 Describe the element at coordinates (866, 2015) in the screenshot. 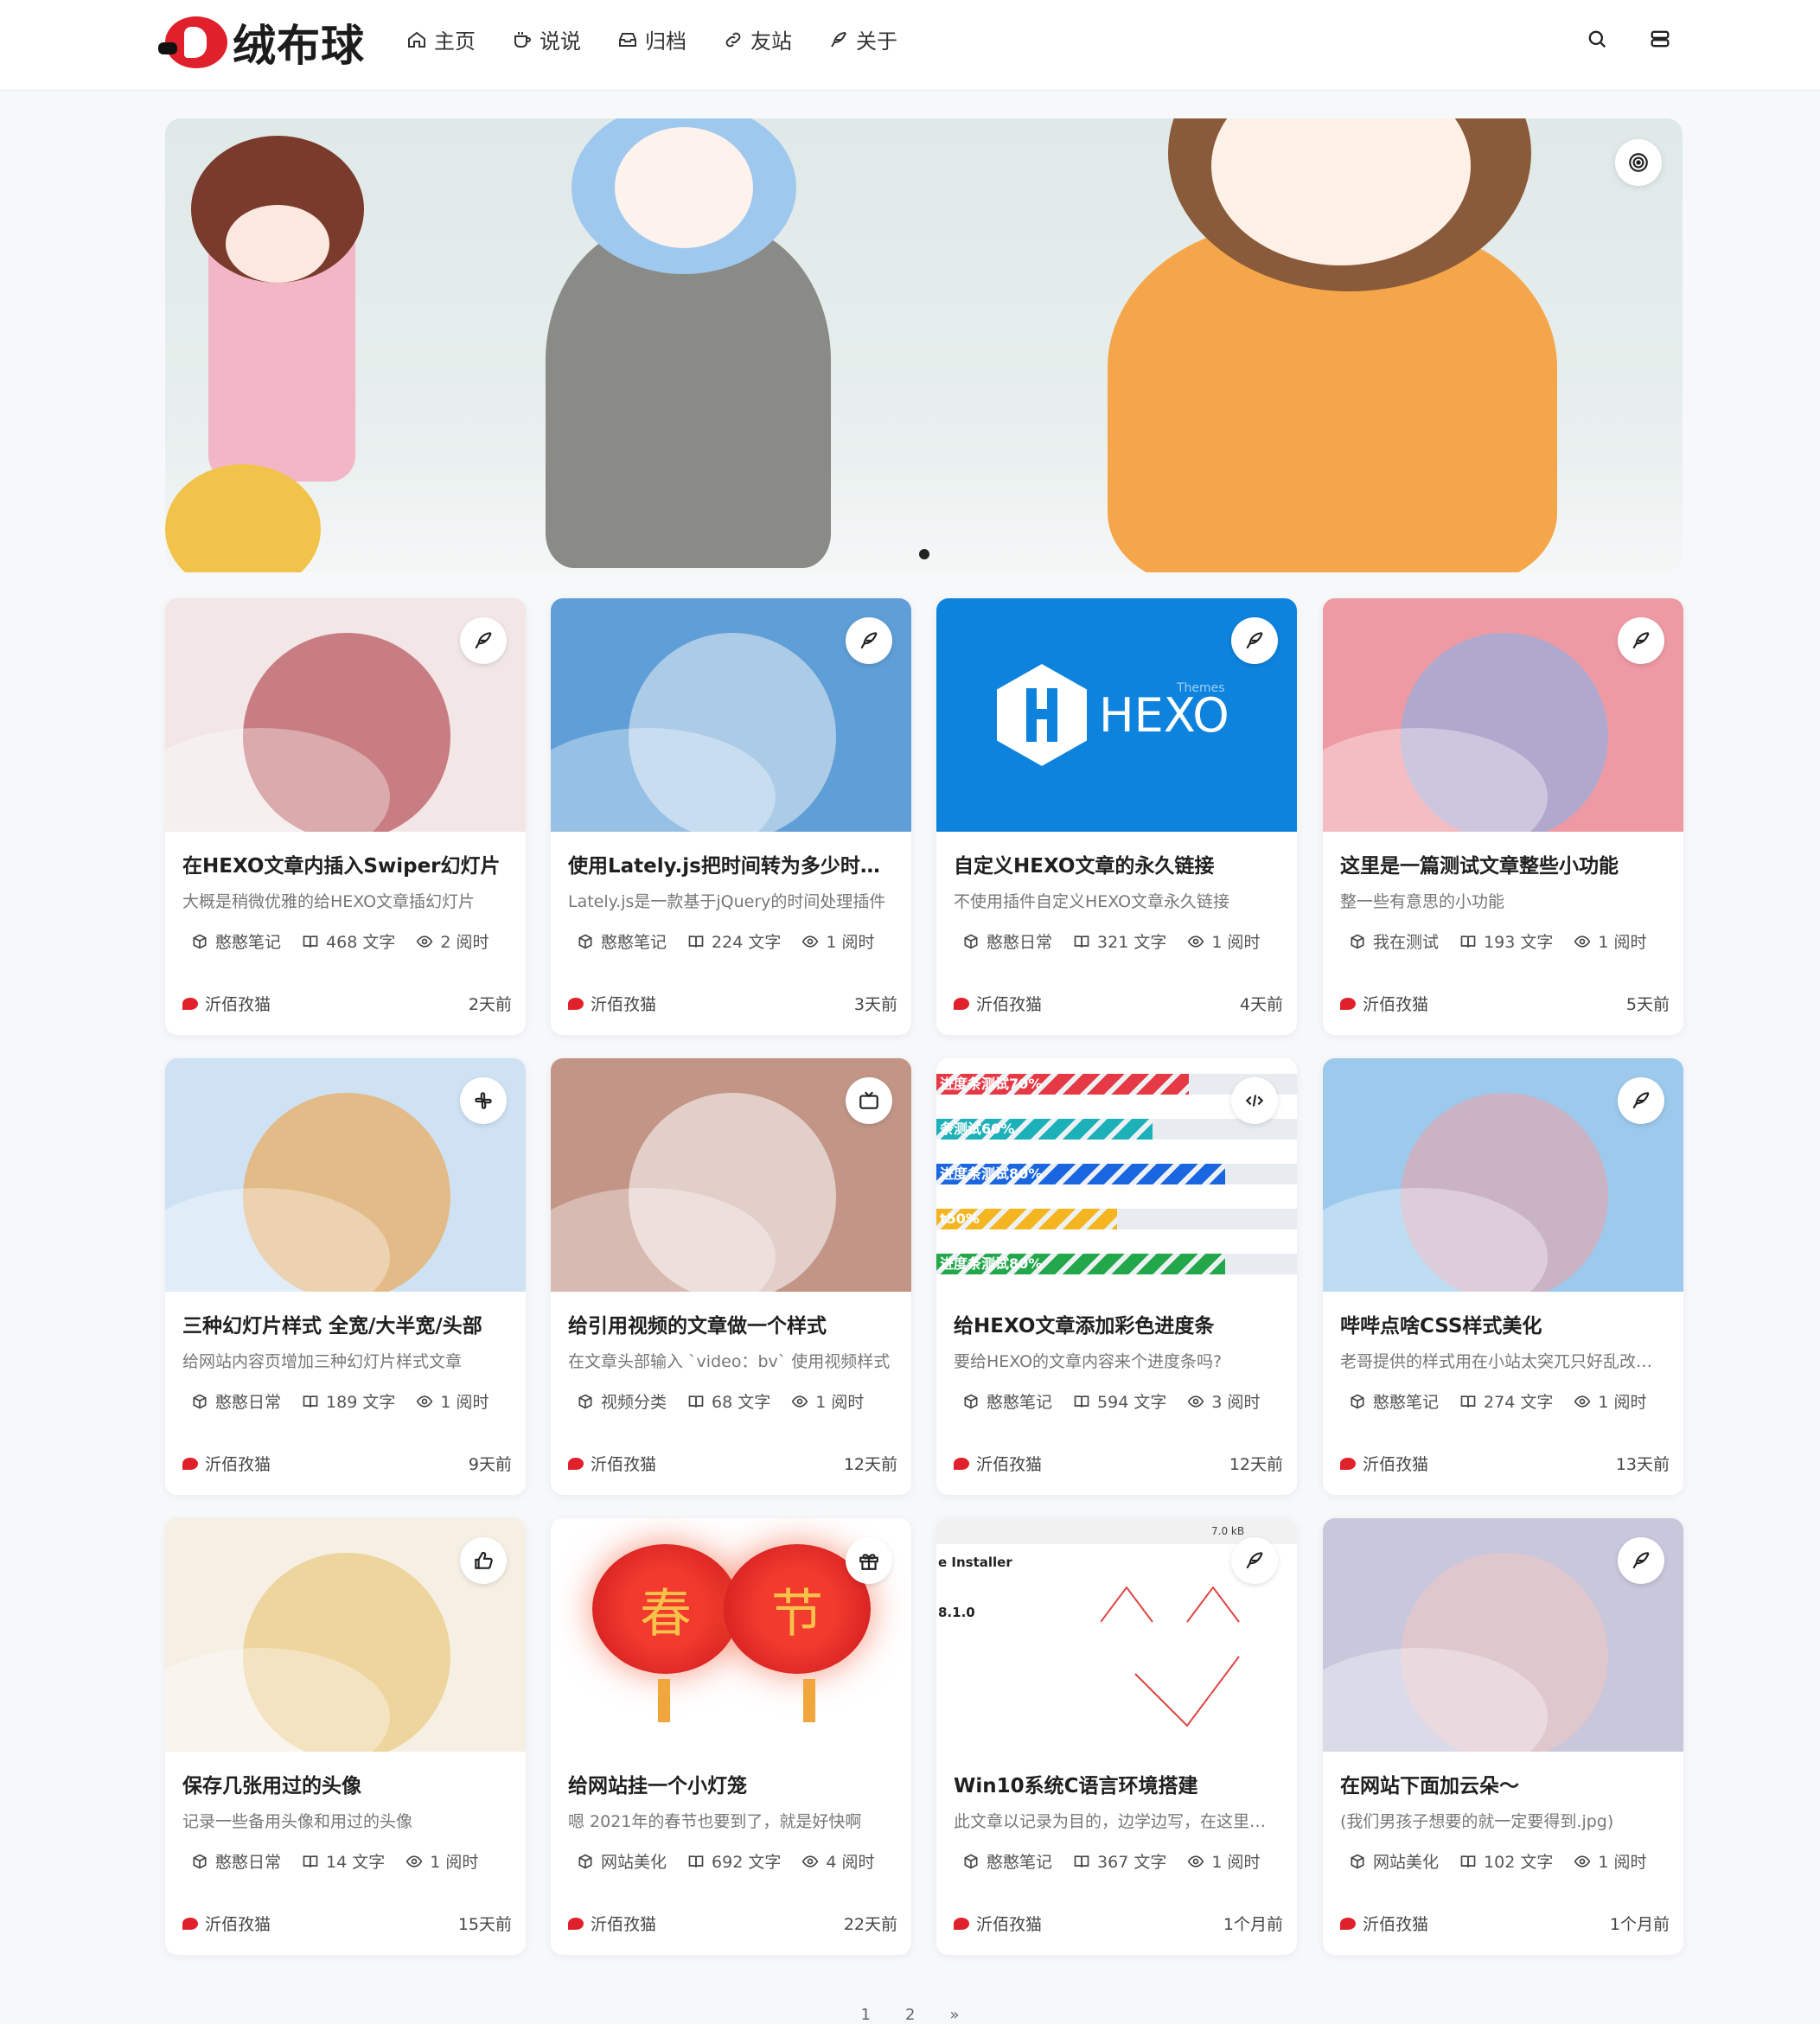

I see `page-link: 1` at that location.